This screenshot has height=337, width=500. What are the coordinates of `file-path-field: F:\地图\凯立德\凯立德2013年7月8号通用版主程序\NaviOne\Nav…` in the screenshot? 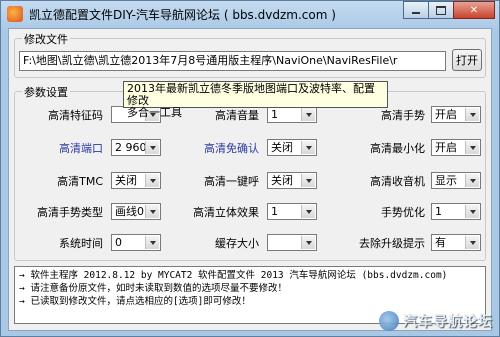 It's located at (232, 61).